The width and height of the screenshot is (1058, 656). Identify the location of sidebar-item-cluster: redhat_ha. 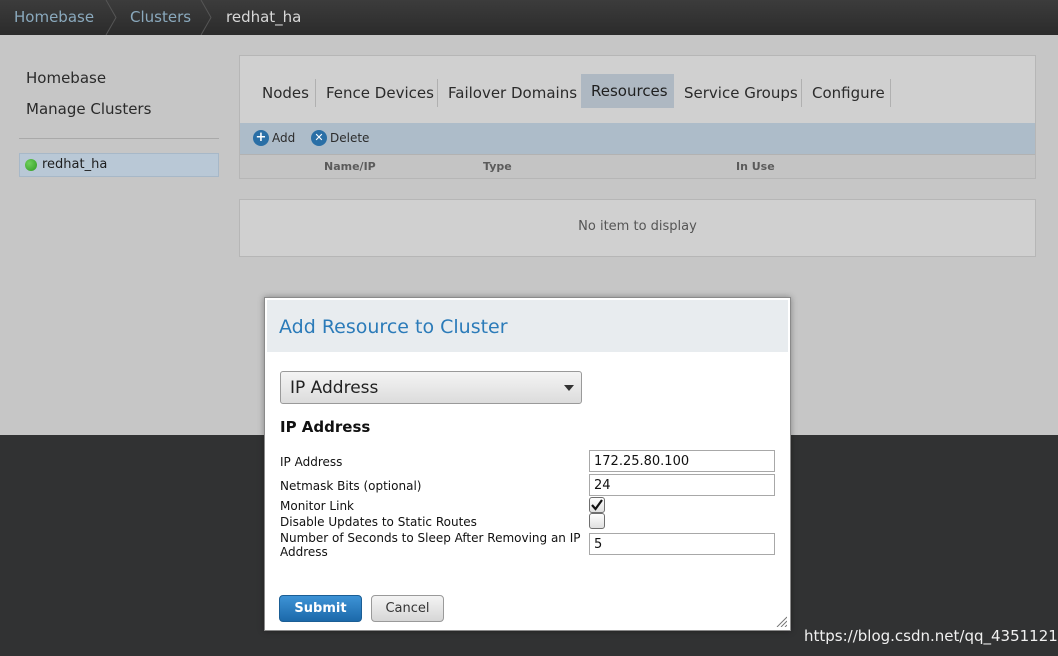
(119, 165).